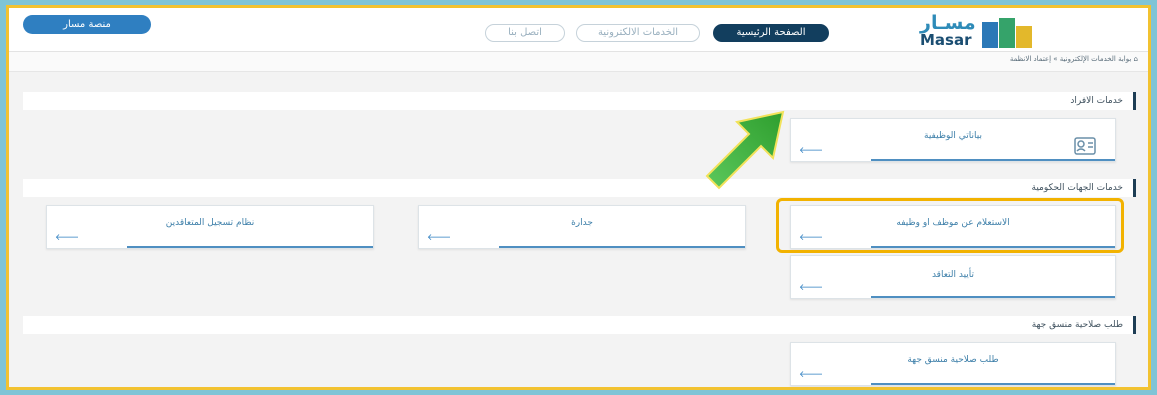 This screenshot has height=395, width=1157. Describe the element at coordinates (638, 33) in the screenshot. I see `nav-eservices: الخدمات الالكترونية` at that location.